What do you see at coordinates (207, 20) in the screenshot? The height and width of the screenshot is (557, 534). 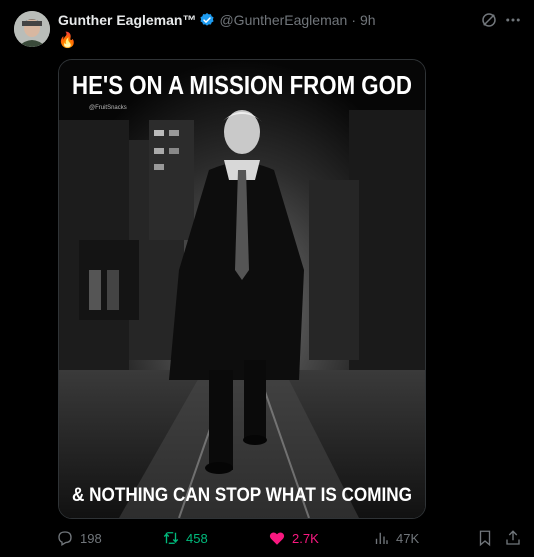 I see `verified-badge-icon` at bounding box center [207, 20].